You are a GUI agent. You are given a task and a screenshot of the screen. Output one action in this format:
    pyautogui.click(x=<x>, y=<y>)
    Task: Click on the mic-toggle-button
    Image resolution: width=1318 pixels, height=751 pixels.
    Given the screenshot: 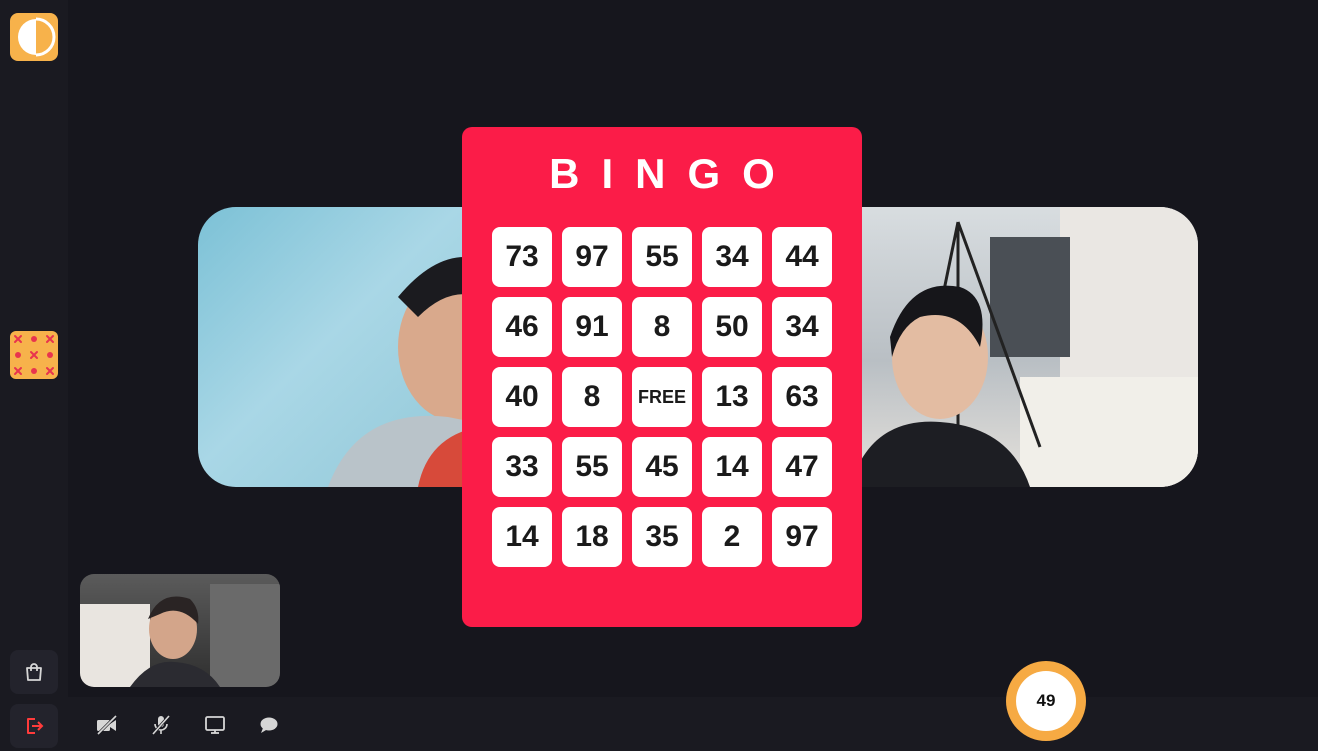 What is the action you would take?
    pyautogui.click(x=161, y=725)
    